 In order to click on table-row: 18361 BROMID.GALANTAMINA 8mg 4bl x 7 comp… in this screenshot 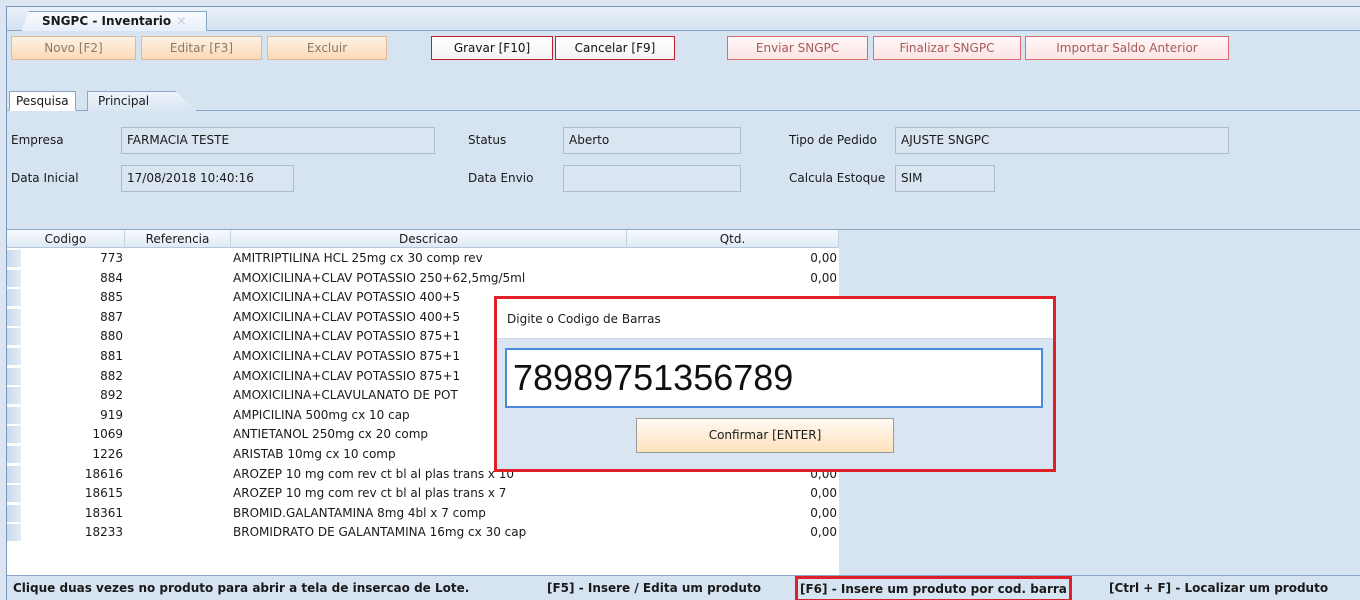, I will do `click(423, 513)`.